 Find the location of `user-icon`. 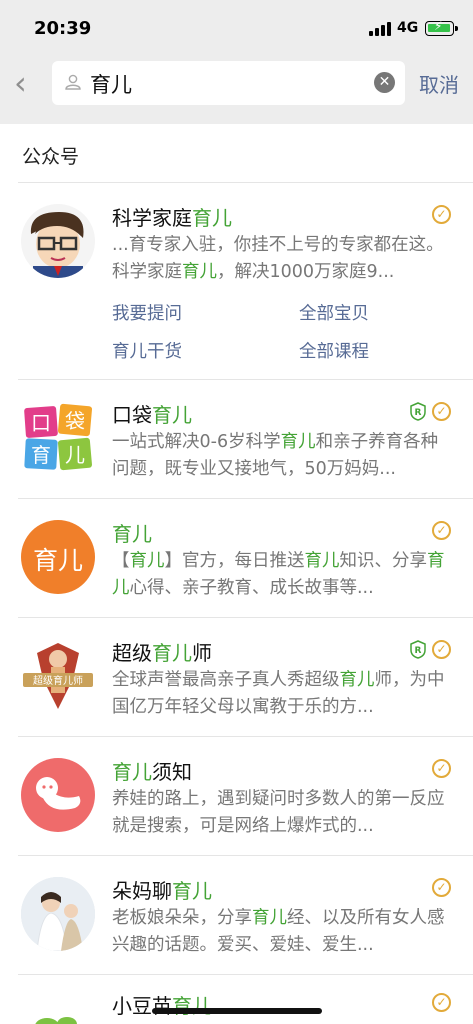

user-icon is located at coordinates (73, 82).